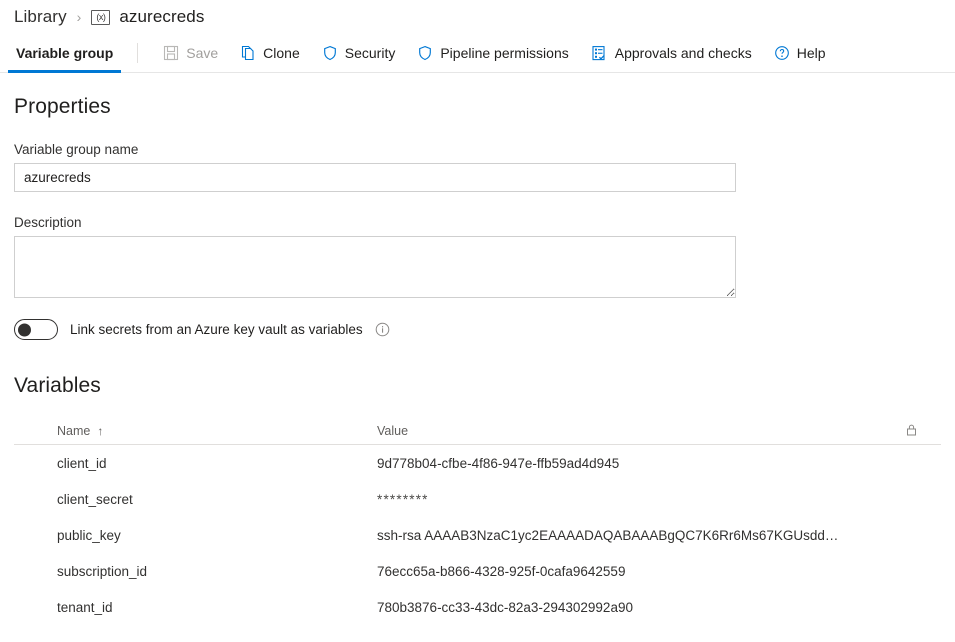  What do you see at coordinates (76, 149) in the screenshot?
I see `variable-group-name-label: Variable group name` at bounding box center [76, 149].